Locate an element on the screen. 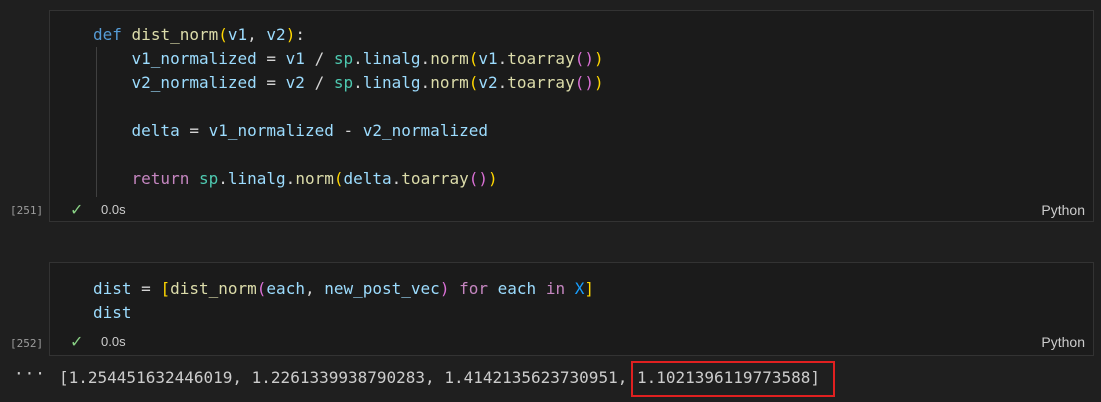 Image resolution: width=1101 pixels, height=402 pixels. code-line: delta = v1_normalized - v2_normalized is located at coordinates (309, 130).